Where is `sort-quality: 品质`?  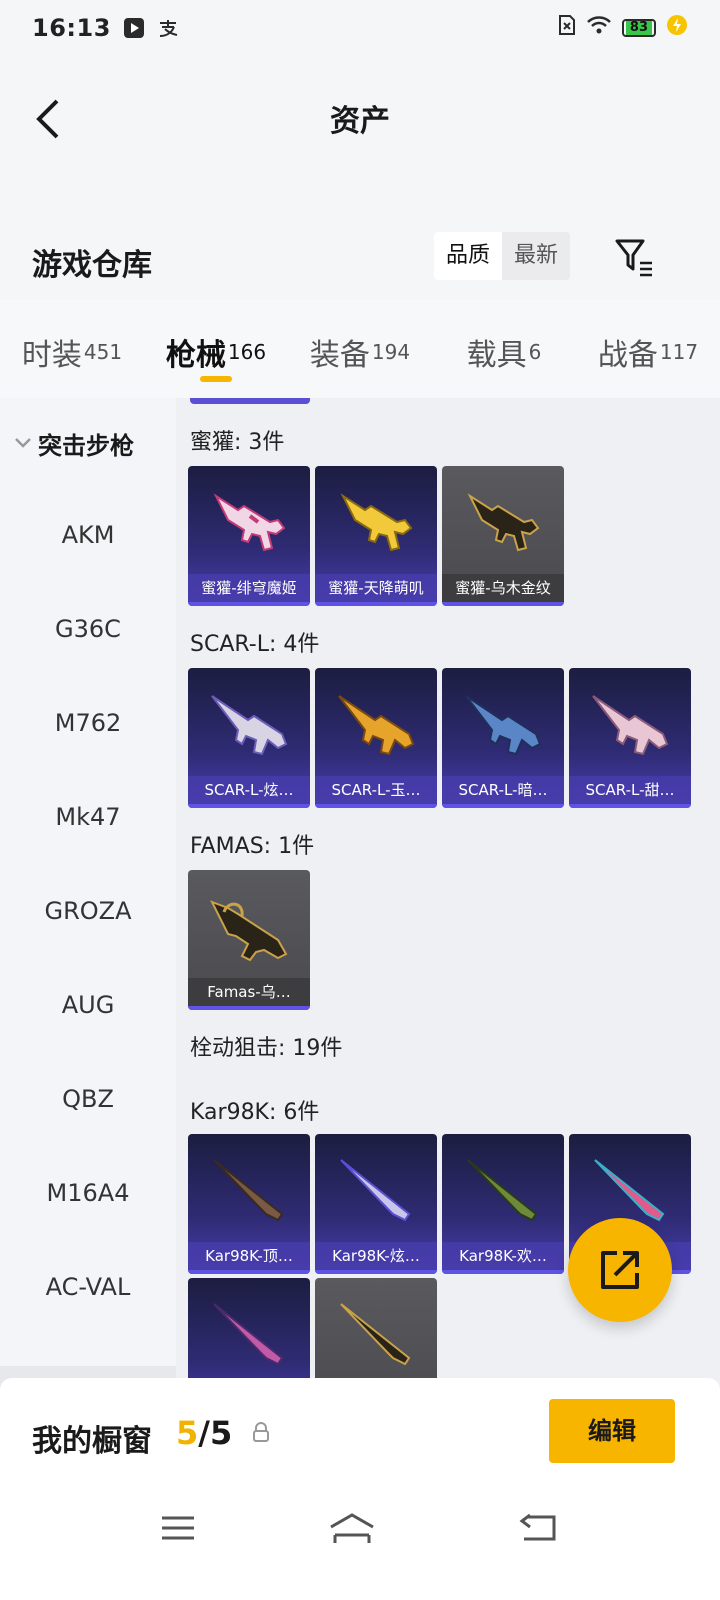
sort-quality: 品质 is located at coordinates (468, 256).